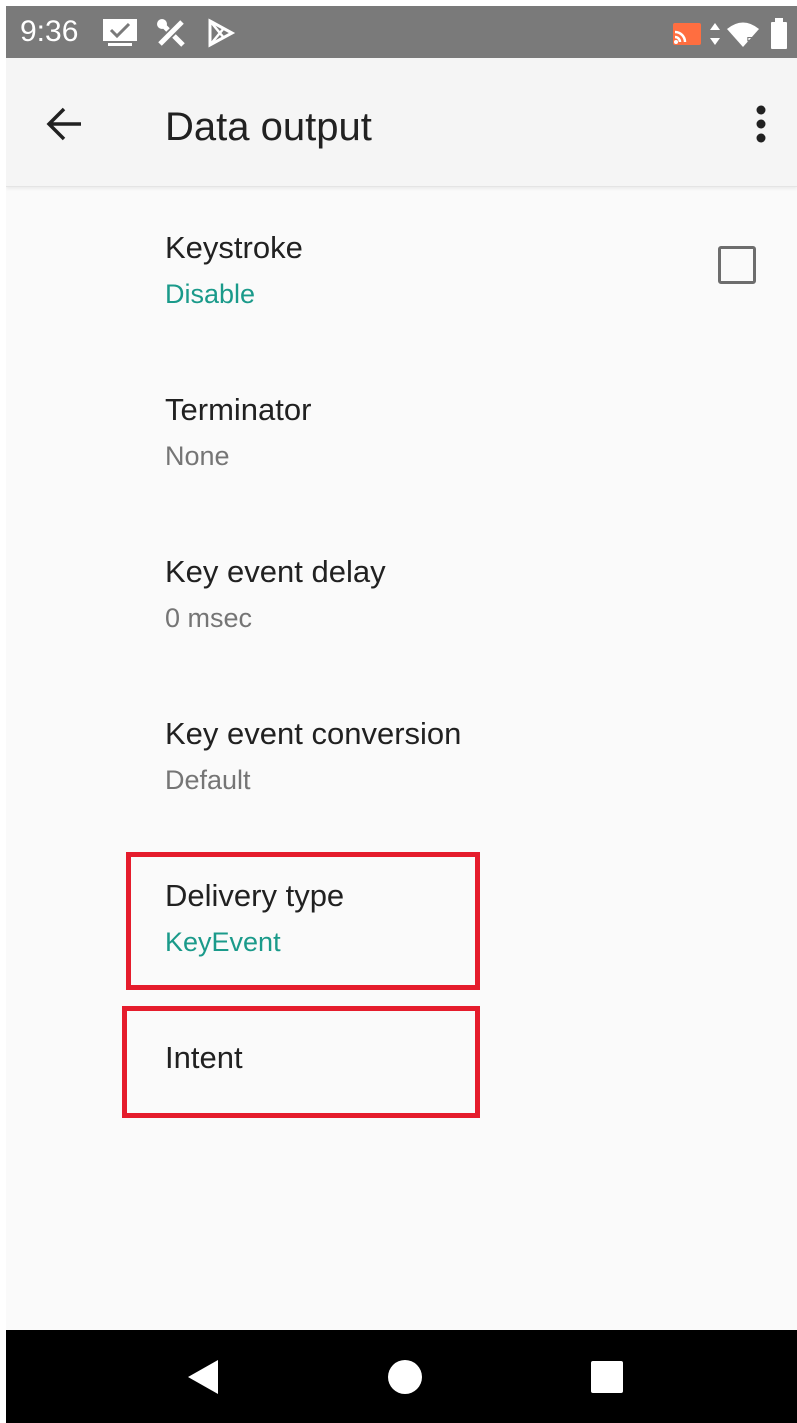 This screenshot has height=1423, width=797. I want to click on pref-summary: Default, so click(208, 780).